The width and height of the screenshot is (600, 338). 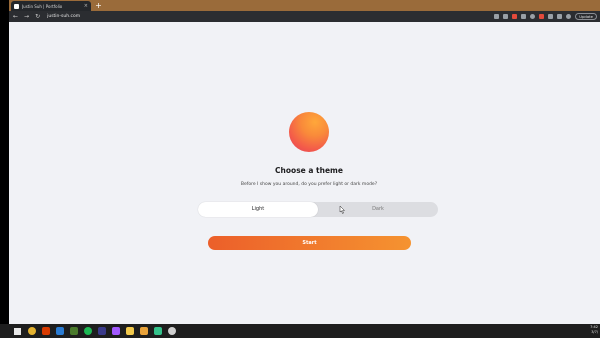 What do you see at coordinates (586, 16) in the screenshot?
I see `update-button: Update` at bounding box center [586, 16].